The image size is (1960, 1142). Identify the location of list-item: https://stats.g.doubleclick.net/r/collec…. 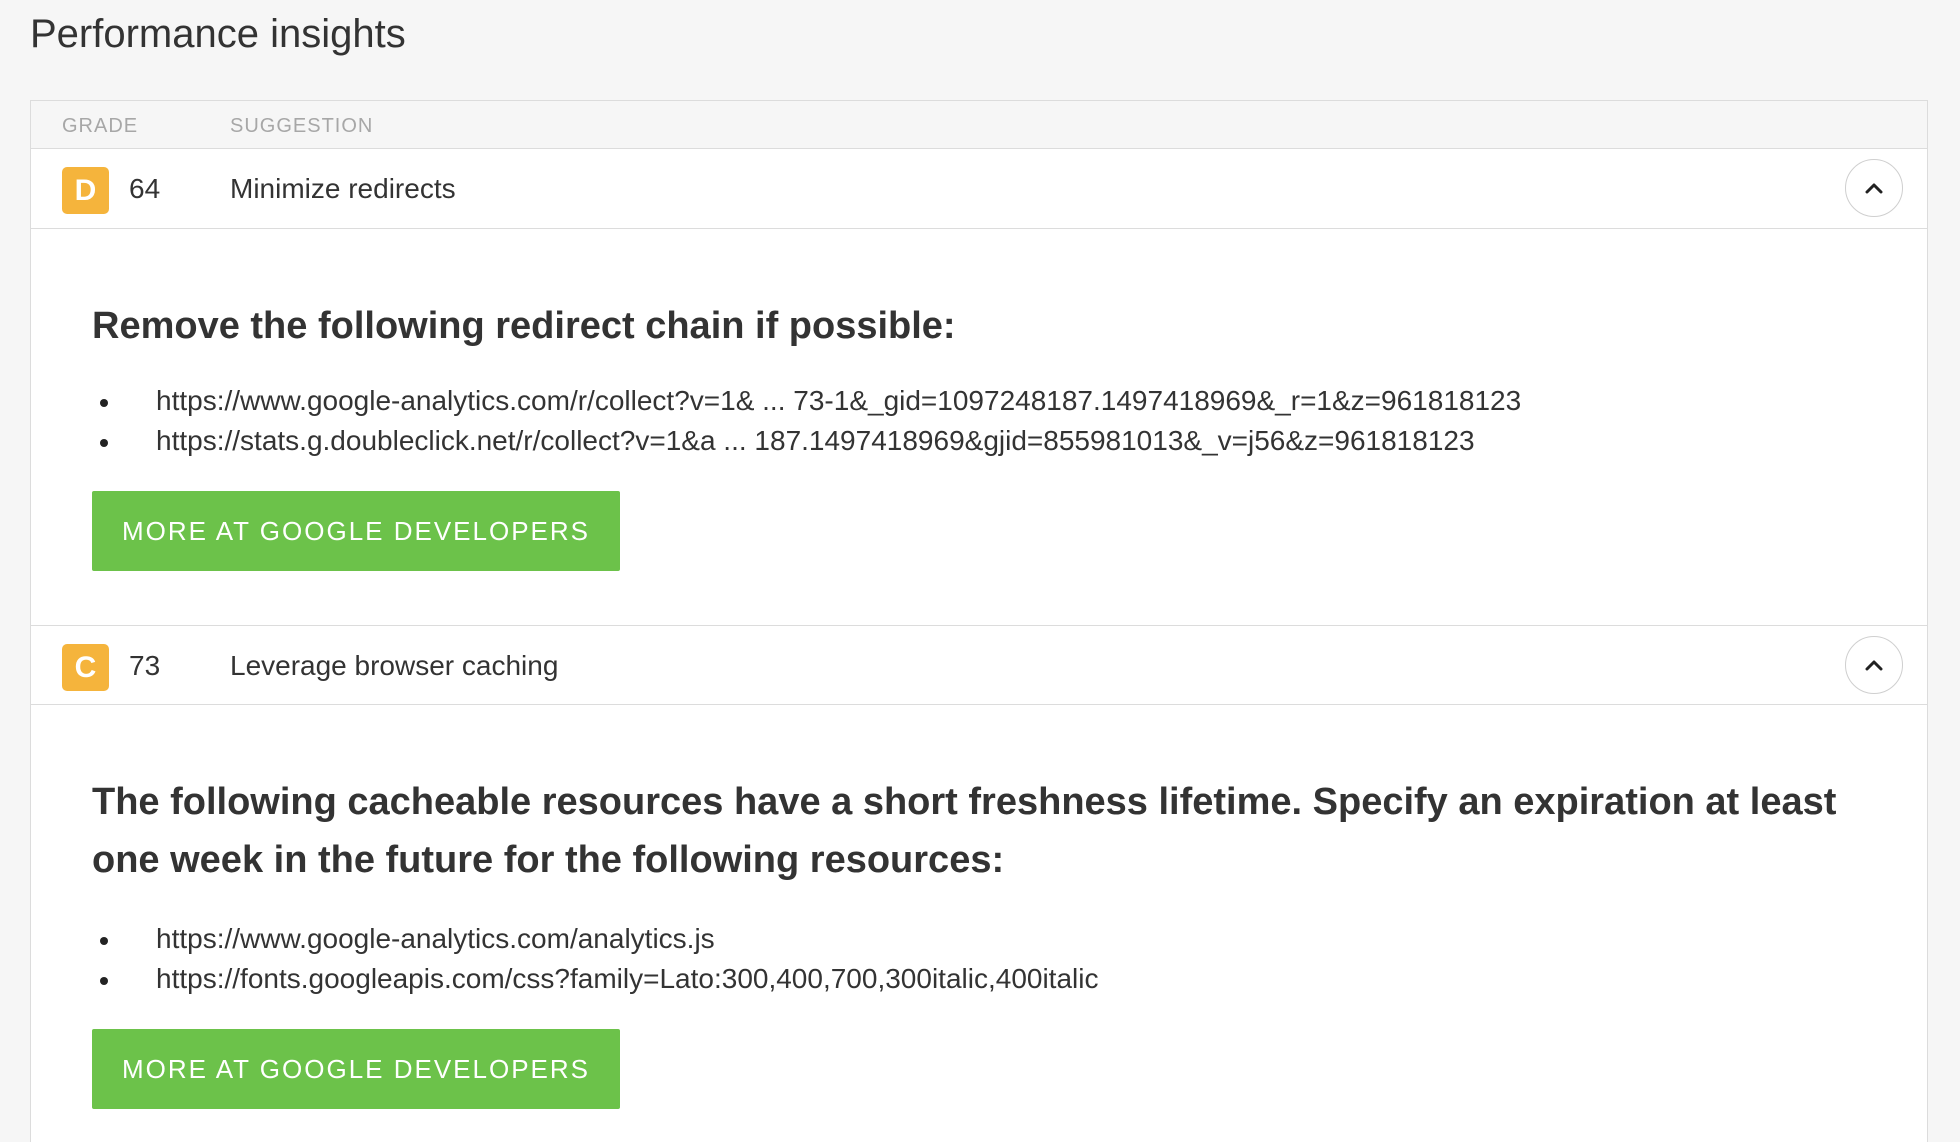
(989, 441).